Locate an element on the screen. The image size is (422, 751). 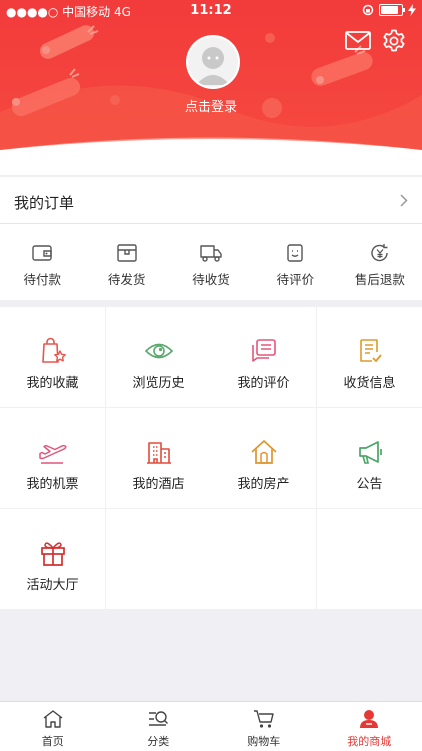
order-status-refund: 售后退款 is located at coordinates (380, 262).